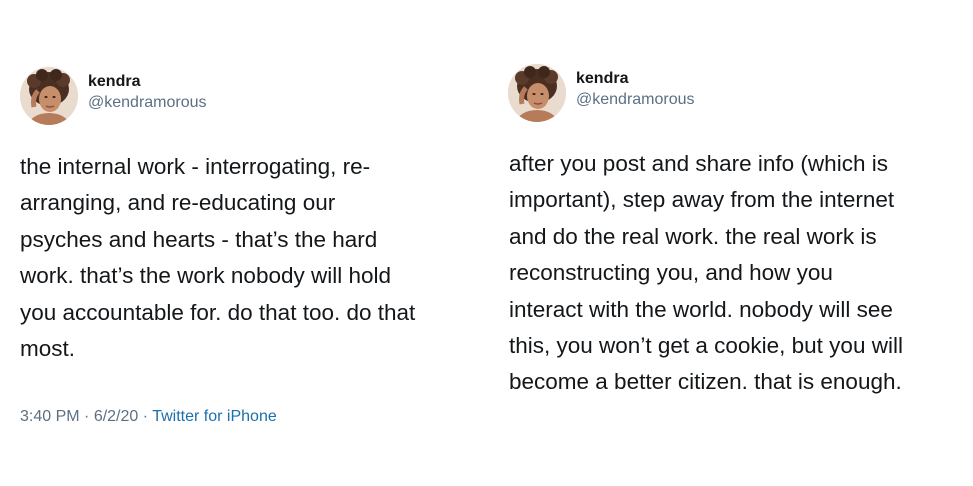 This screenshot has height=486, width=973. Describe the element at coordinates (116, 416) in the screenshot. I see `tweet-date: 6/2/20` at that location.